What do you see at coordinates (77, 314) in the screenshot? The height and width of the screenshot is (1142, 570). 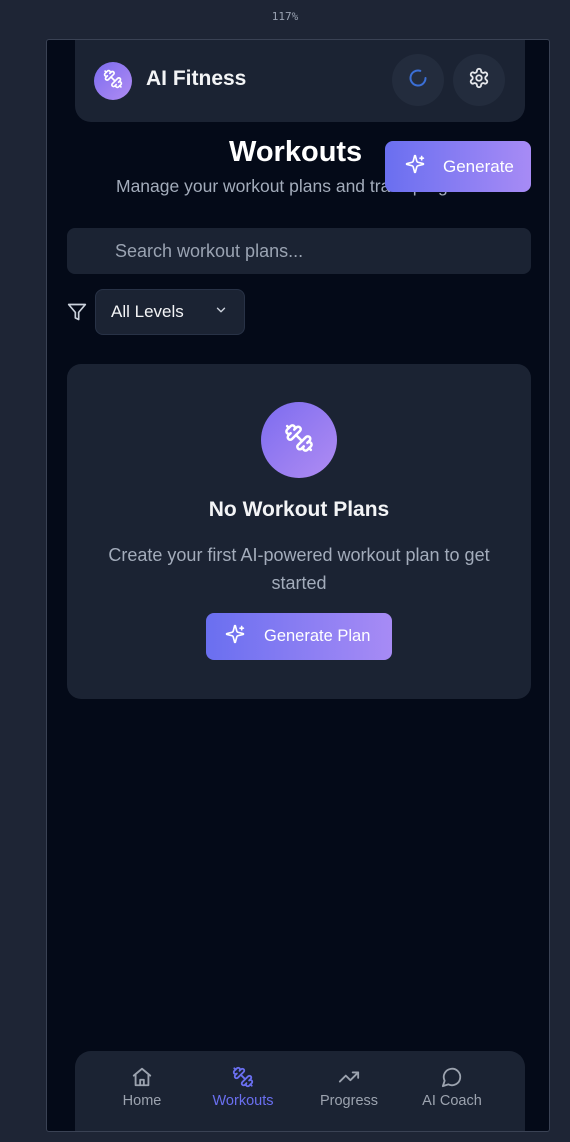 I see `funnel-icon` at bounding box center [77, 314].